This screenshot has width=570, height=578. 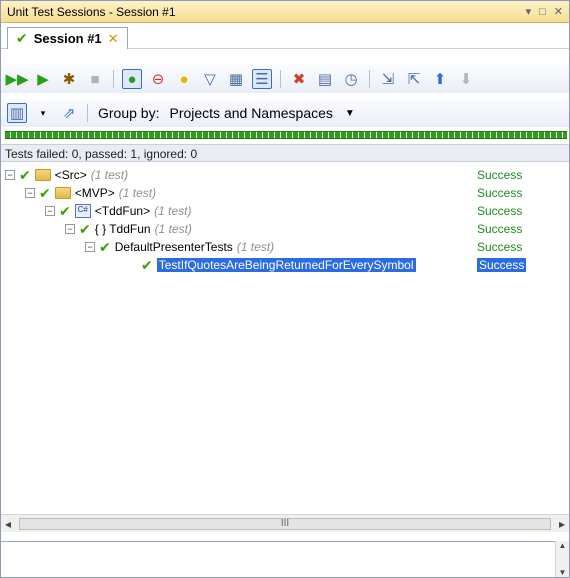 What do you see at coordinates (113, 39) in the screenshot?
I see `tab-close-icon: ✕` at bounding box center [113, 39].